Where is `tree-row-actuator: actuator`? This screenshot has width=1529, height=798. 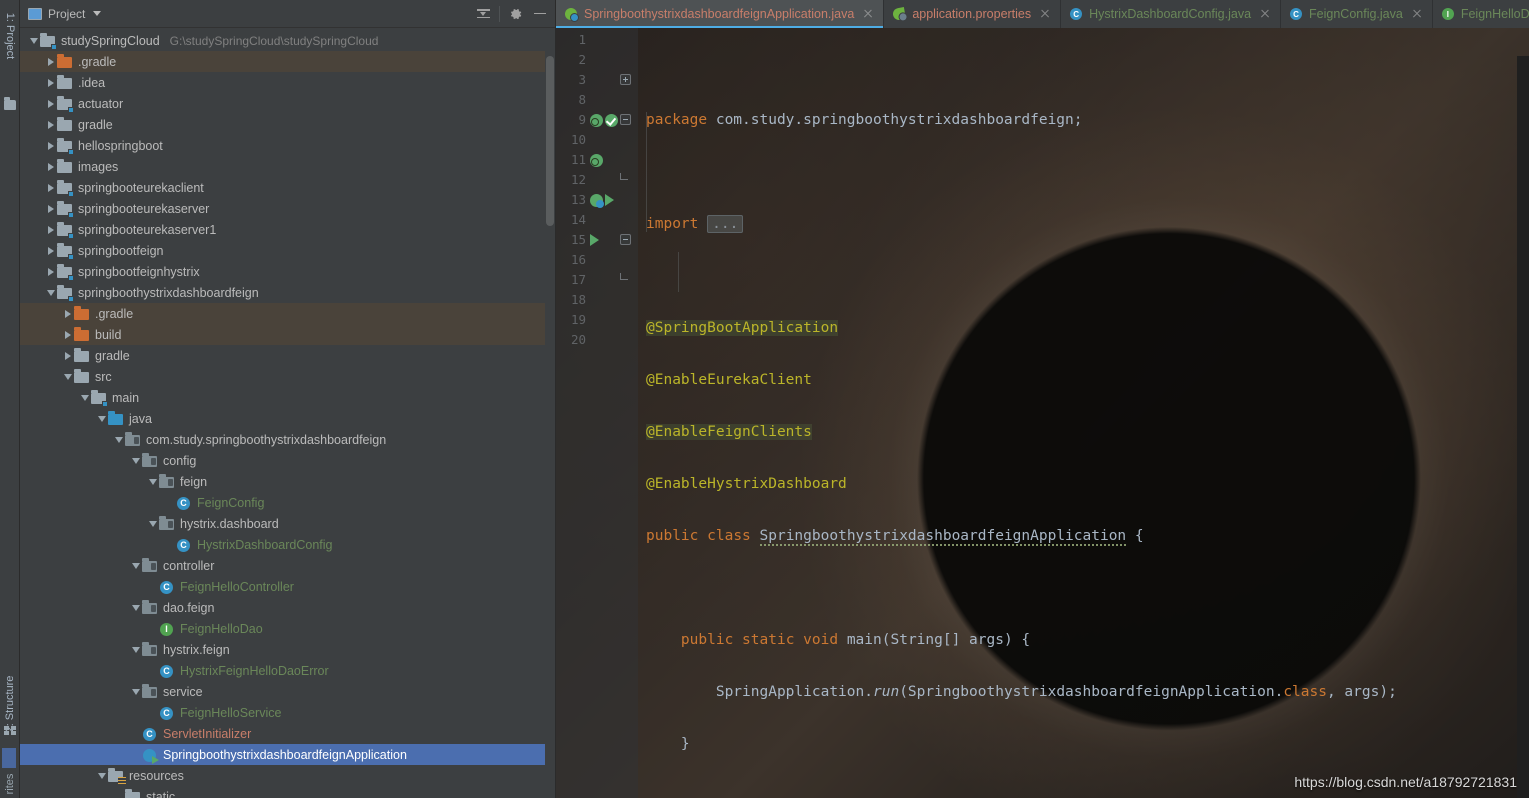 tree-row-actuator: actuator is located at coordinates (287, 103).